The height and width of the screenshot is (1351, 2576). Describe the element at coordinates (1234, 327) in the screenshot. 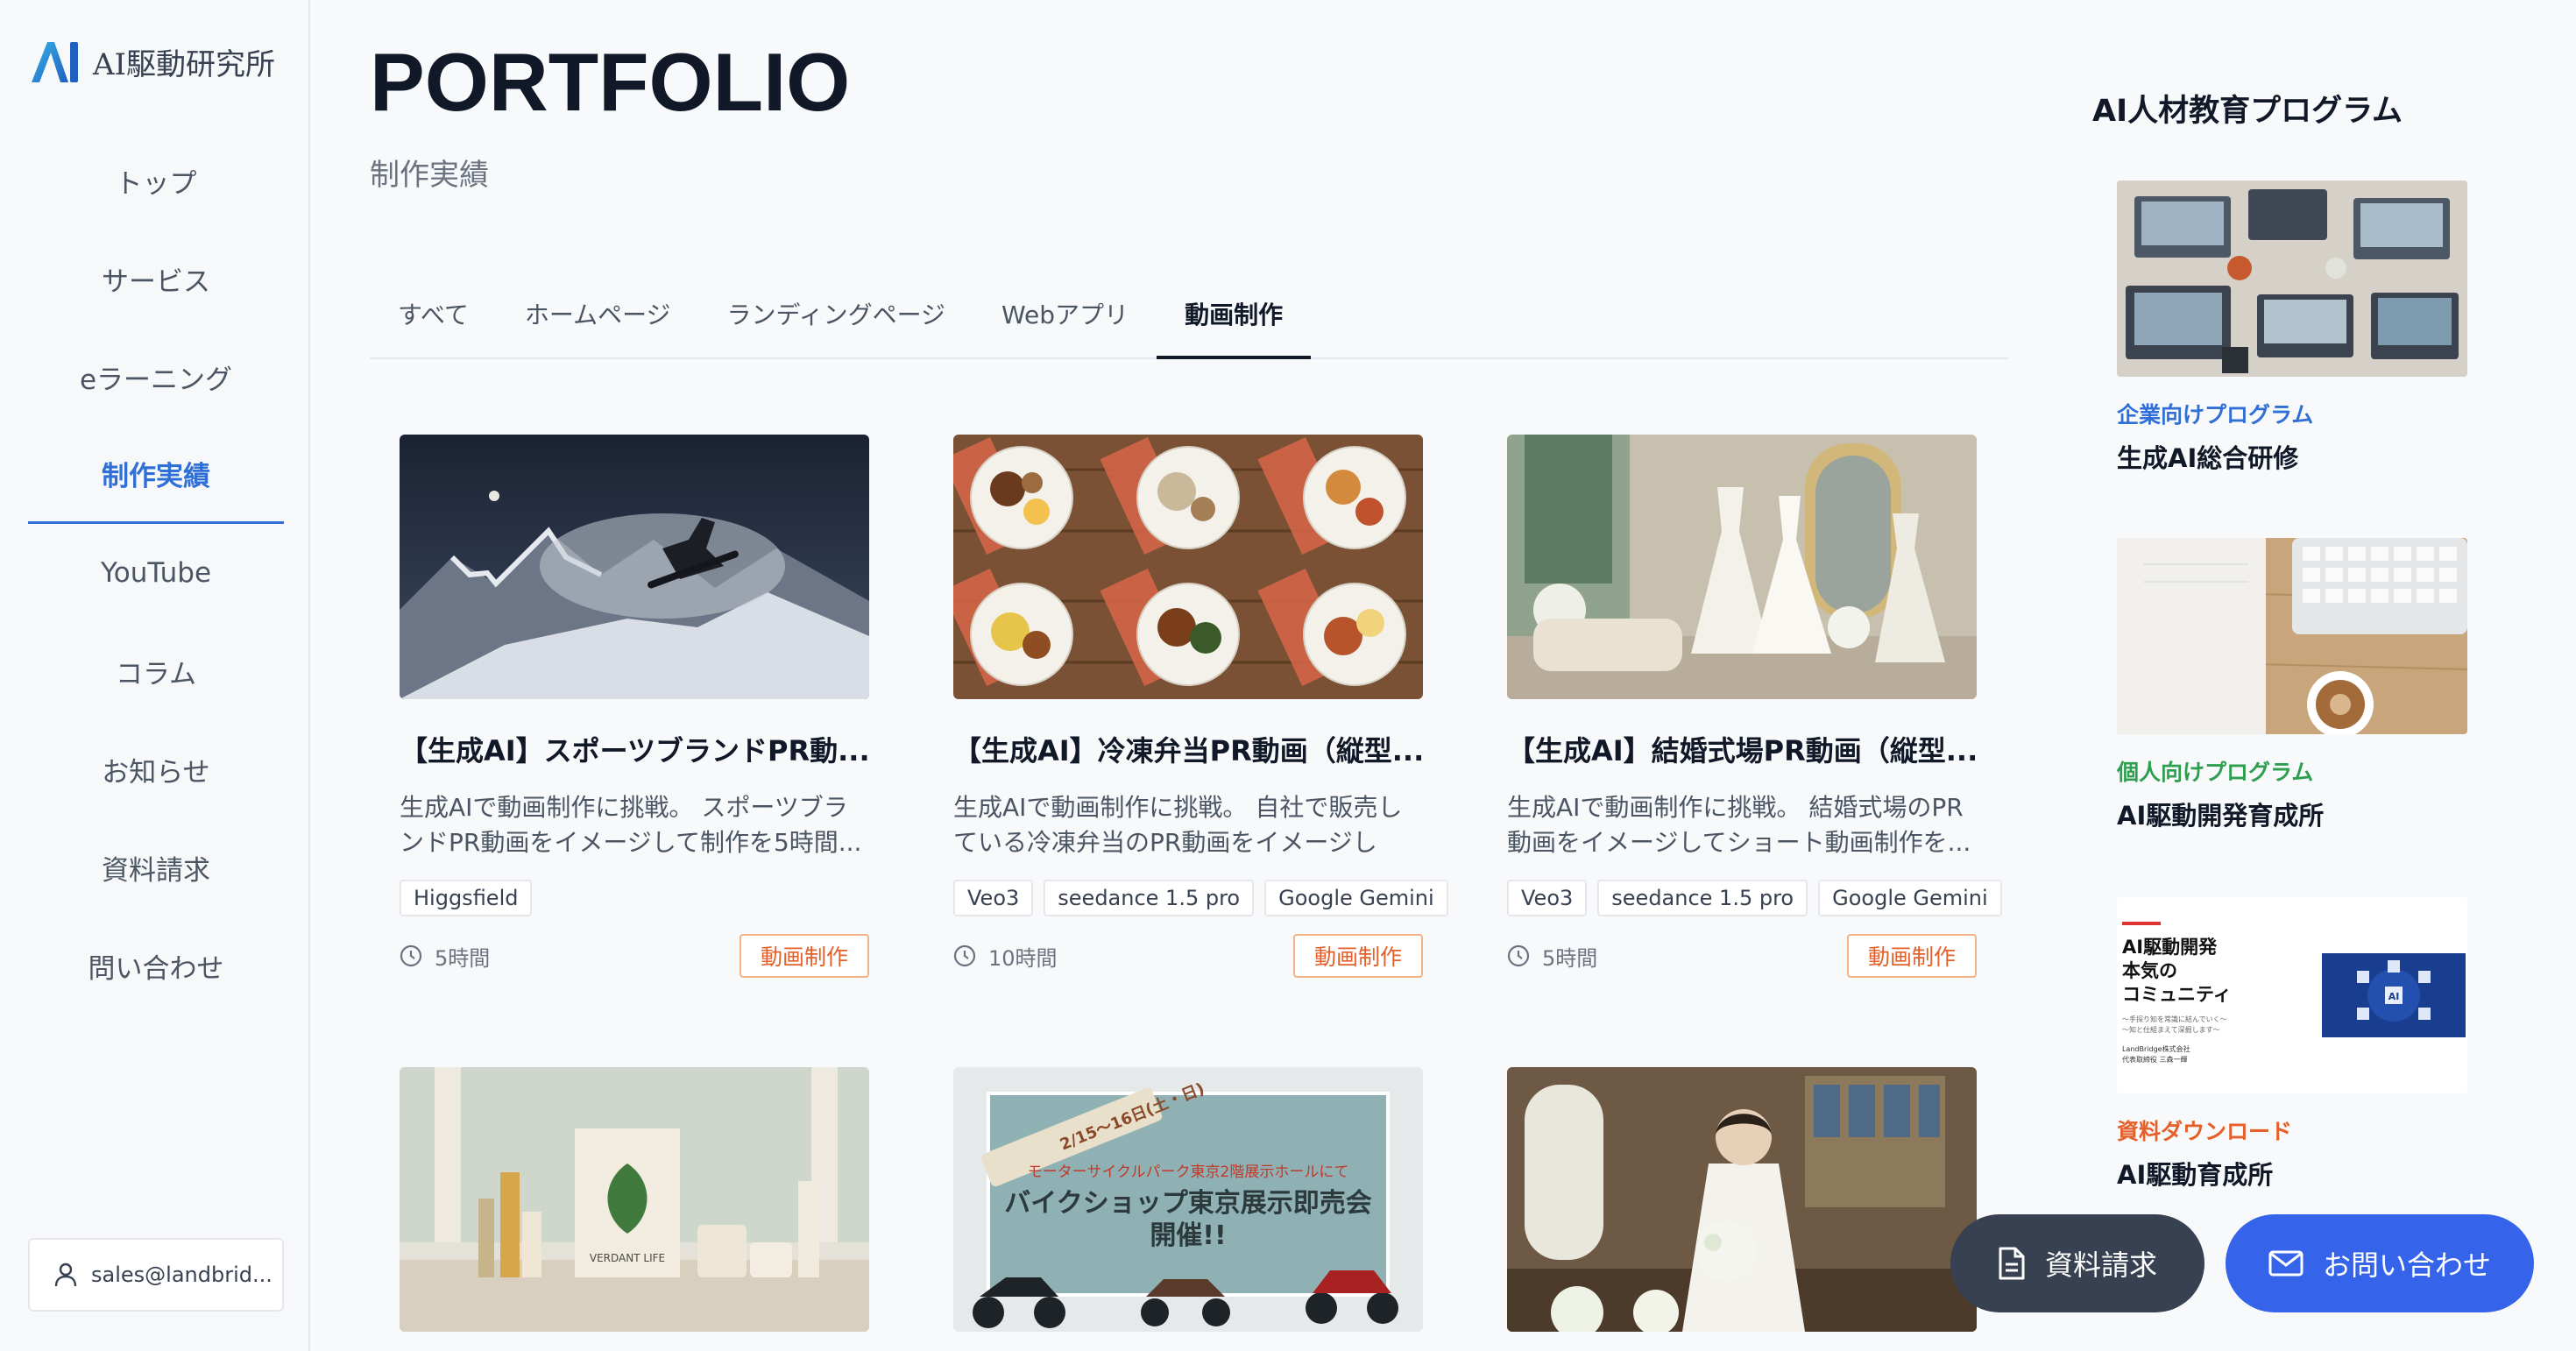

I see `tab-video-production: 動画制作` at that location.